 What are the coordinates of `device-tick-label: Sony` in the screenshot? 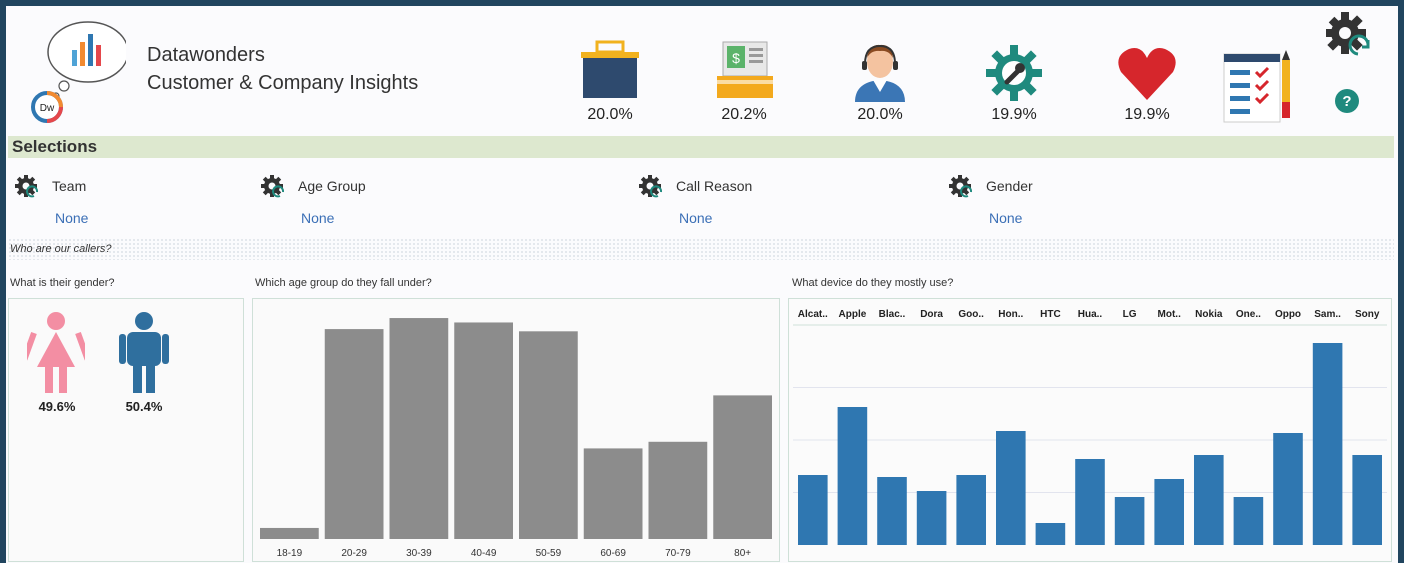 It's located at (1367, 314).